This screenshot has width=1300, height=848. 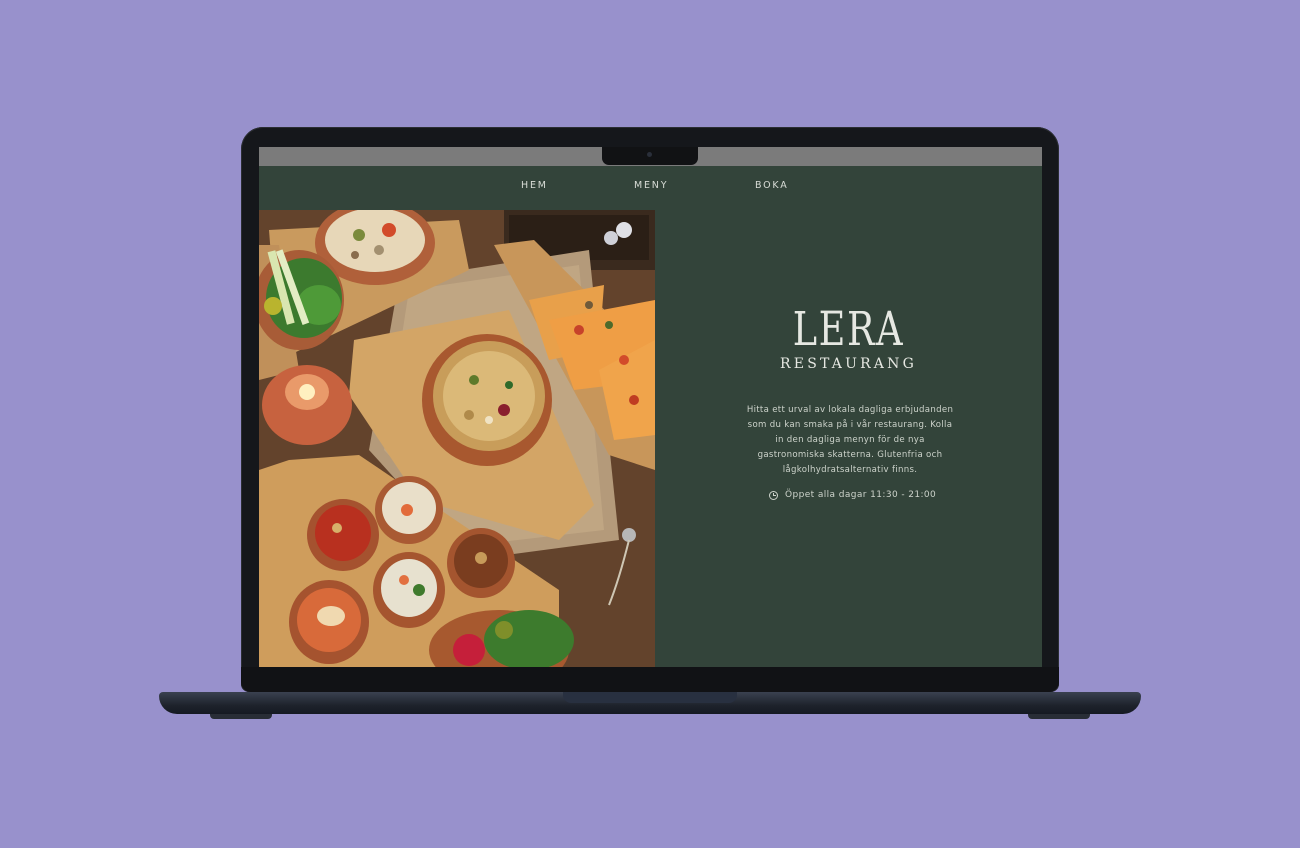 I want to click on nav-item-boka: BOKA, so click(x=772, y=185).